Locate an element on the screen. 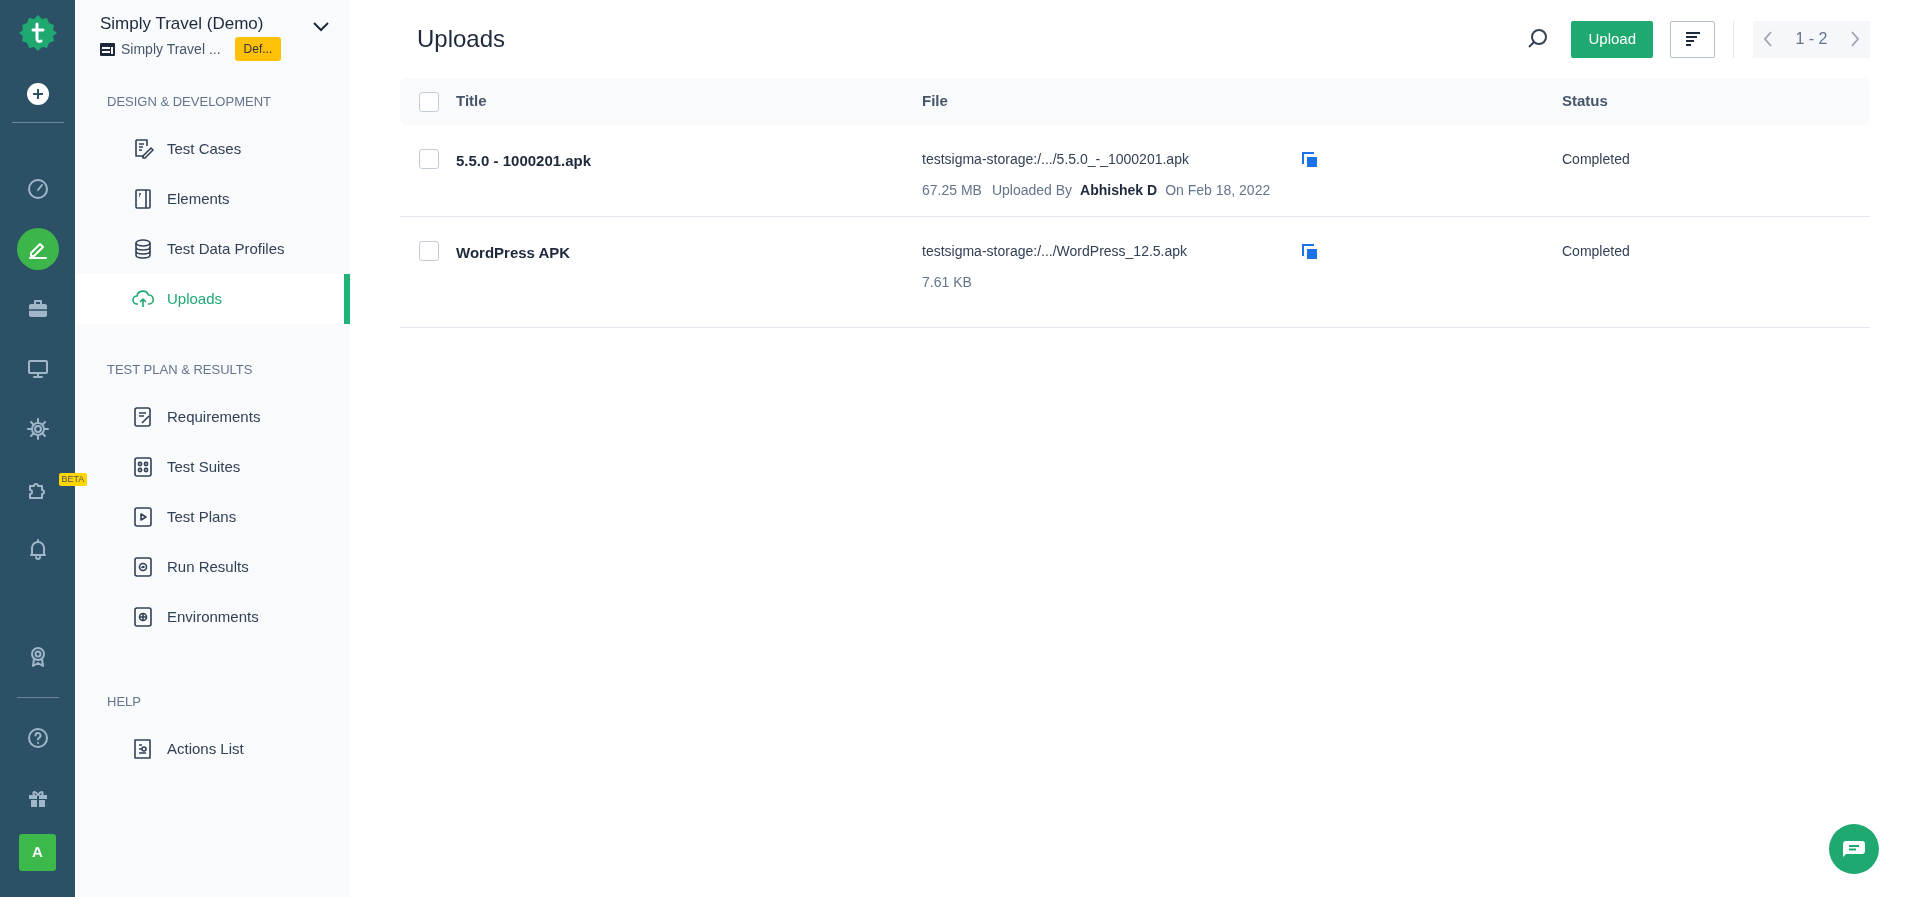  file-size: 67.25 MB is located at coordinates (952, 190).